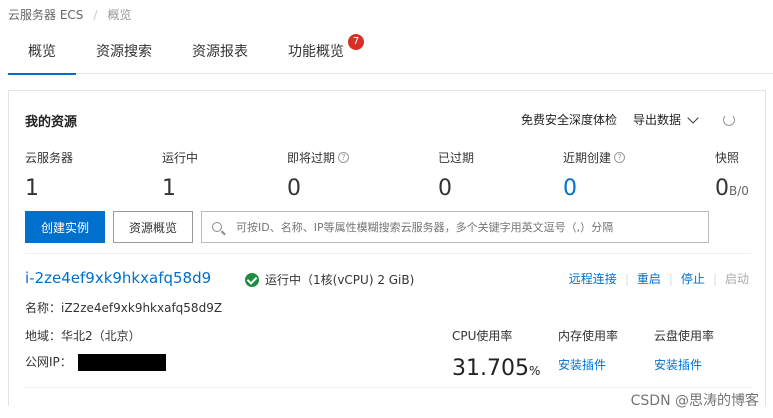 The height and width of the screenshot is (418, 773). I want to click on stat-running: 运行中 1, so click(180, 175).